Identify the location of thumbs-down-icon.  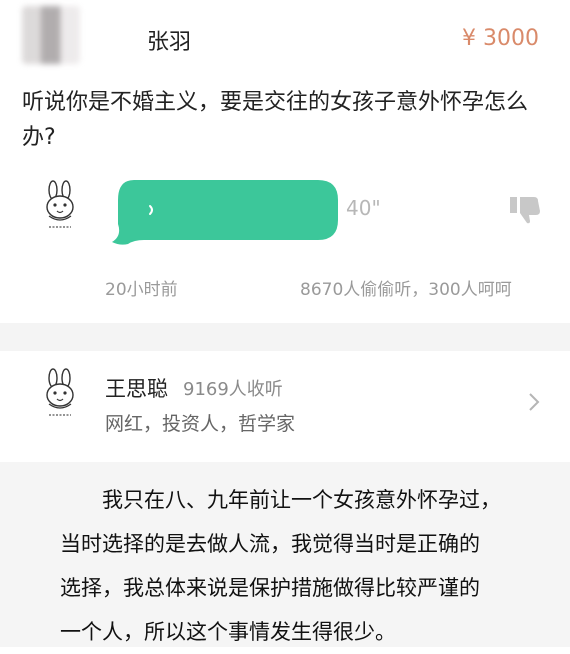
(525, 209).